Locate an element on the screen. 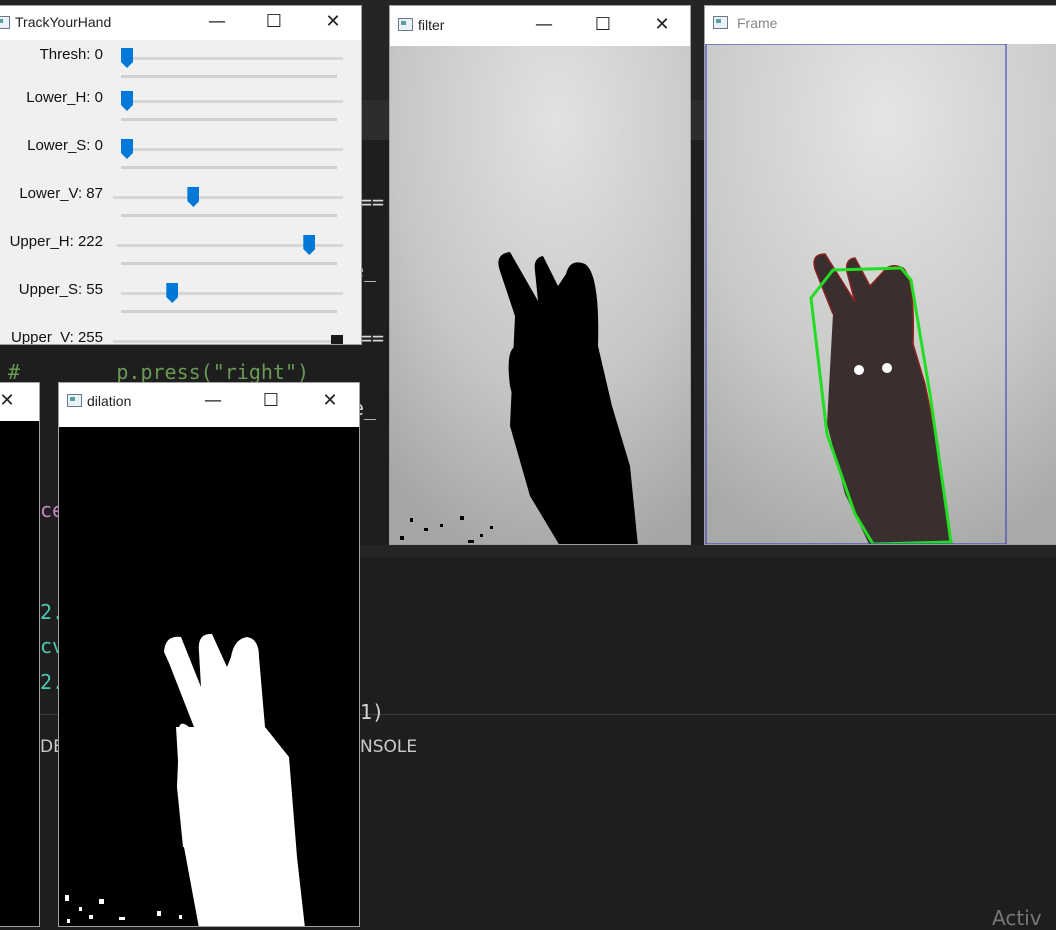 The image size is (1056, 930). window-title: filter is located at coordinates (431, 25).